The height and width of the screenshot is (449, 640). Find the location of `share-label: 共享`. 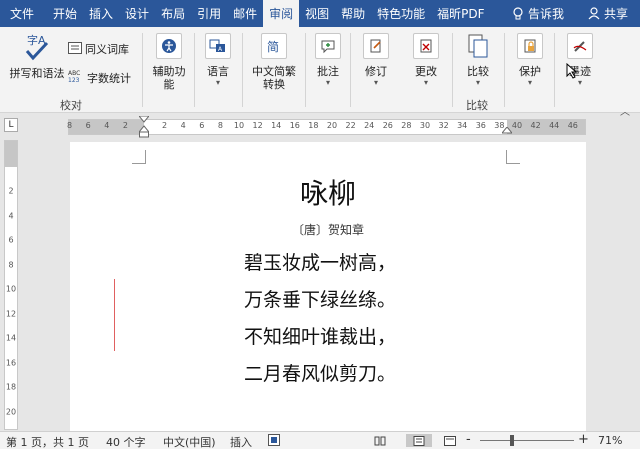

share-label: 共享 is located at coordinates (615, 14).